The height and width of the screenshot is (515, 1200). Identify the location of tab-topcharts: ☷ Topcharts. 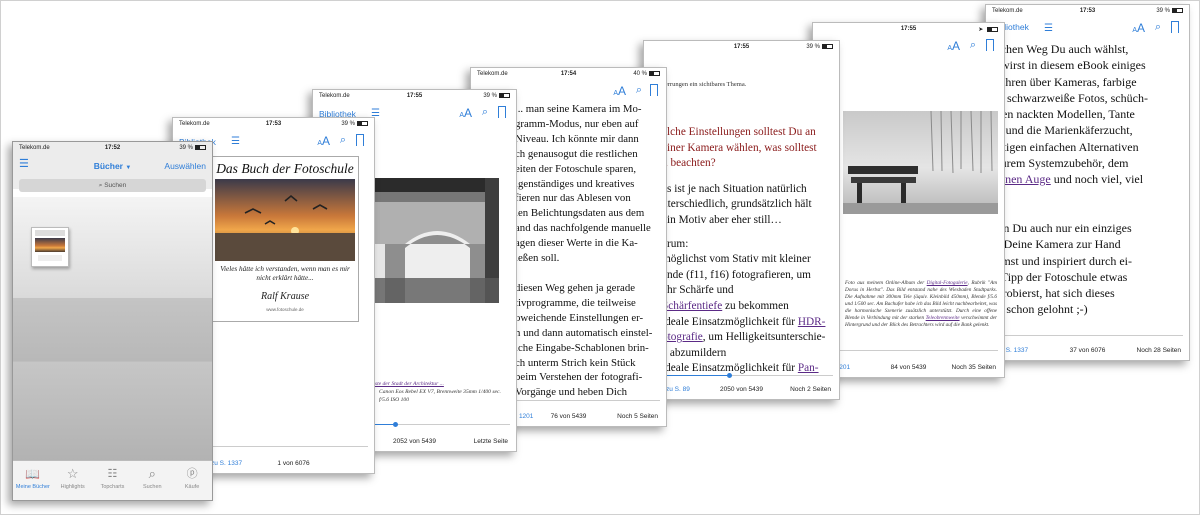
(113, 480).